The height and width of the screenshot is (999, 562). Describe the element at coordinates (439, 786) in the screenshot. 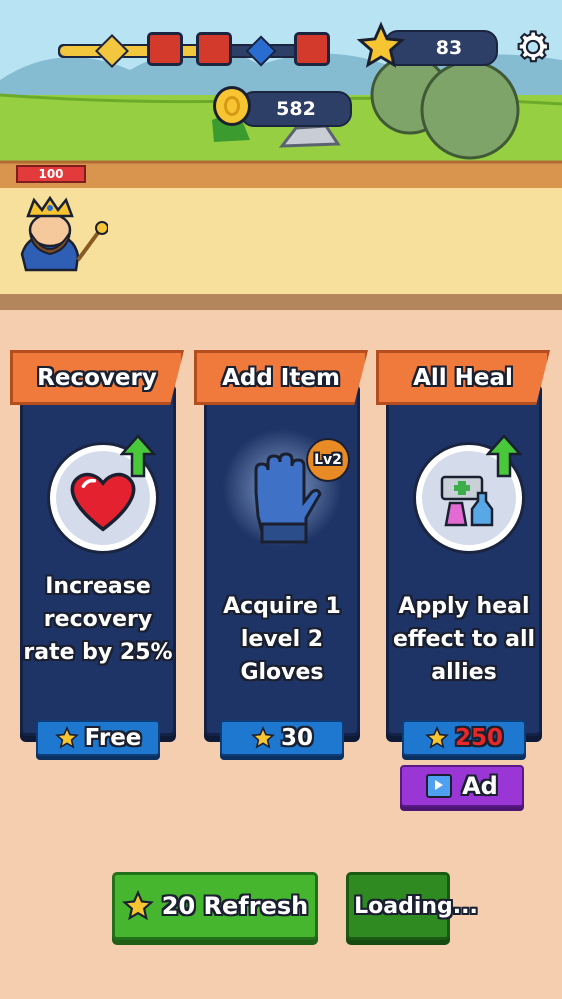

I see `video-icon` at that location.